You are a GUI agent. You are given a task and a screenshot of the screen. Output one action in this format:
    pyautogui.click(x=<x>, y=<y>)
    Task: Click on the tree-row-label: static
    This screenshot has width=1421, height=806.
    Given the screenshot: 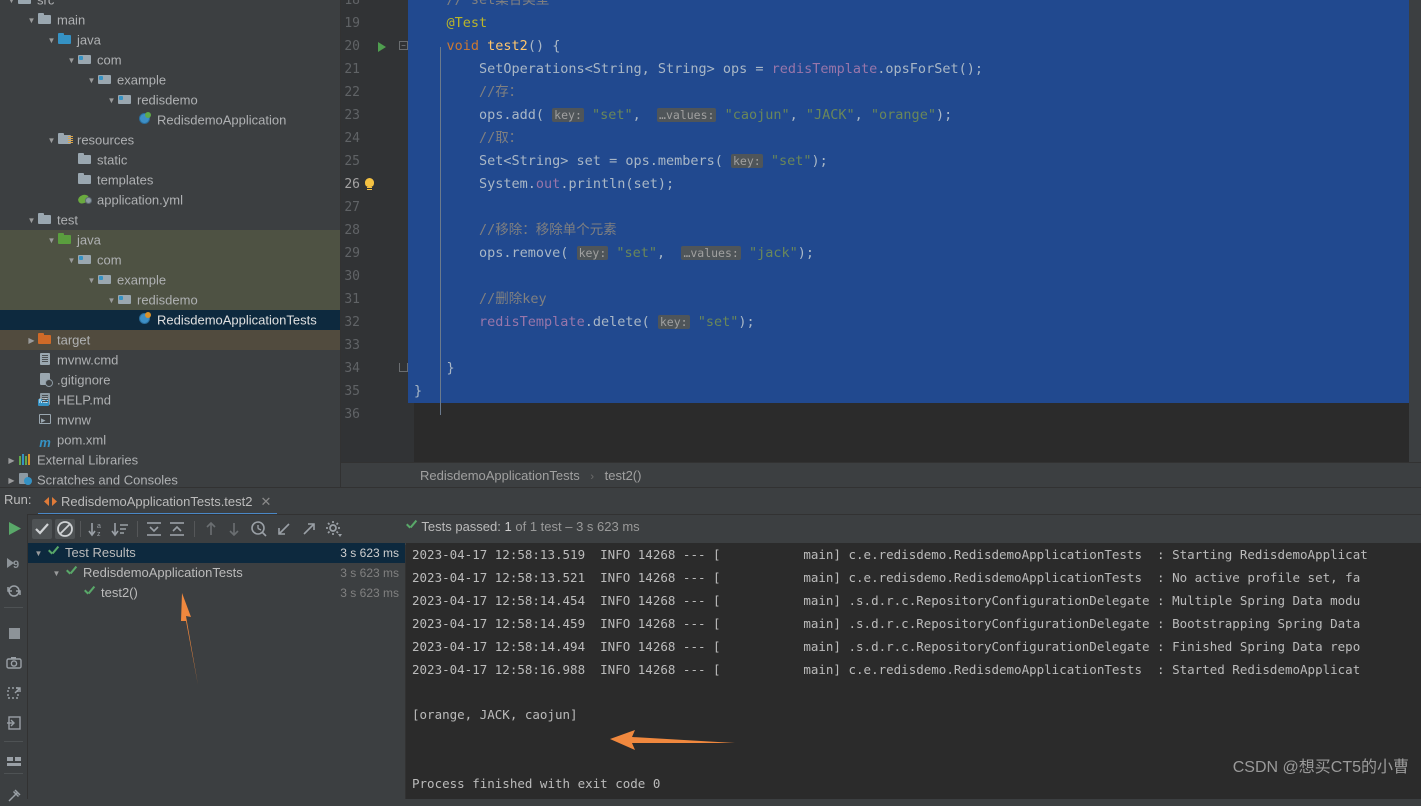 What is the action you would take?
    pyautogui.click(x=112, y=160)
    